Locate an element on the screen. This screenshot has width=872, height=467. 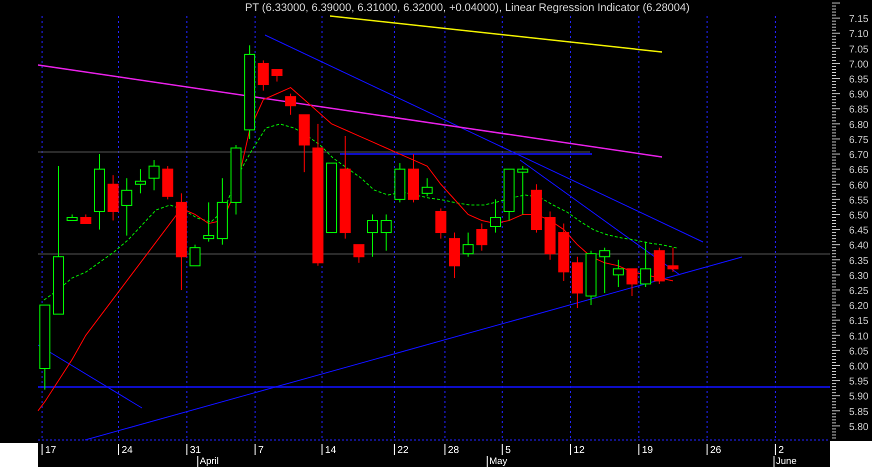
x-axis-label: 5 is located at coordinates (508, 450).